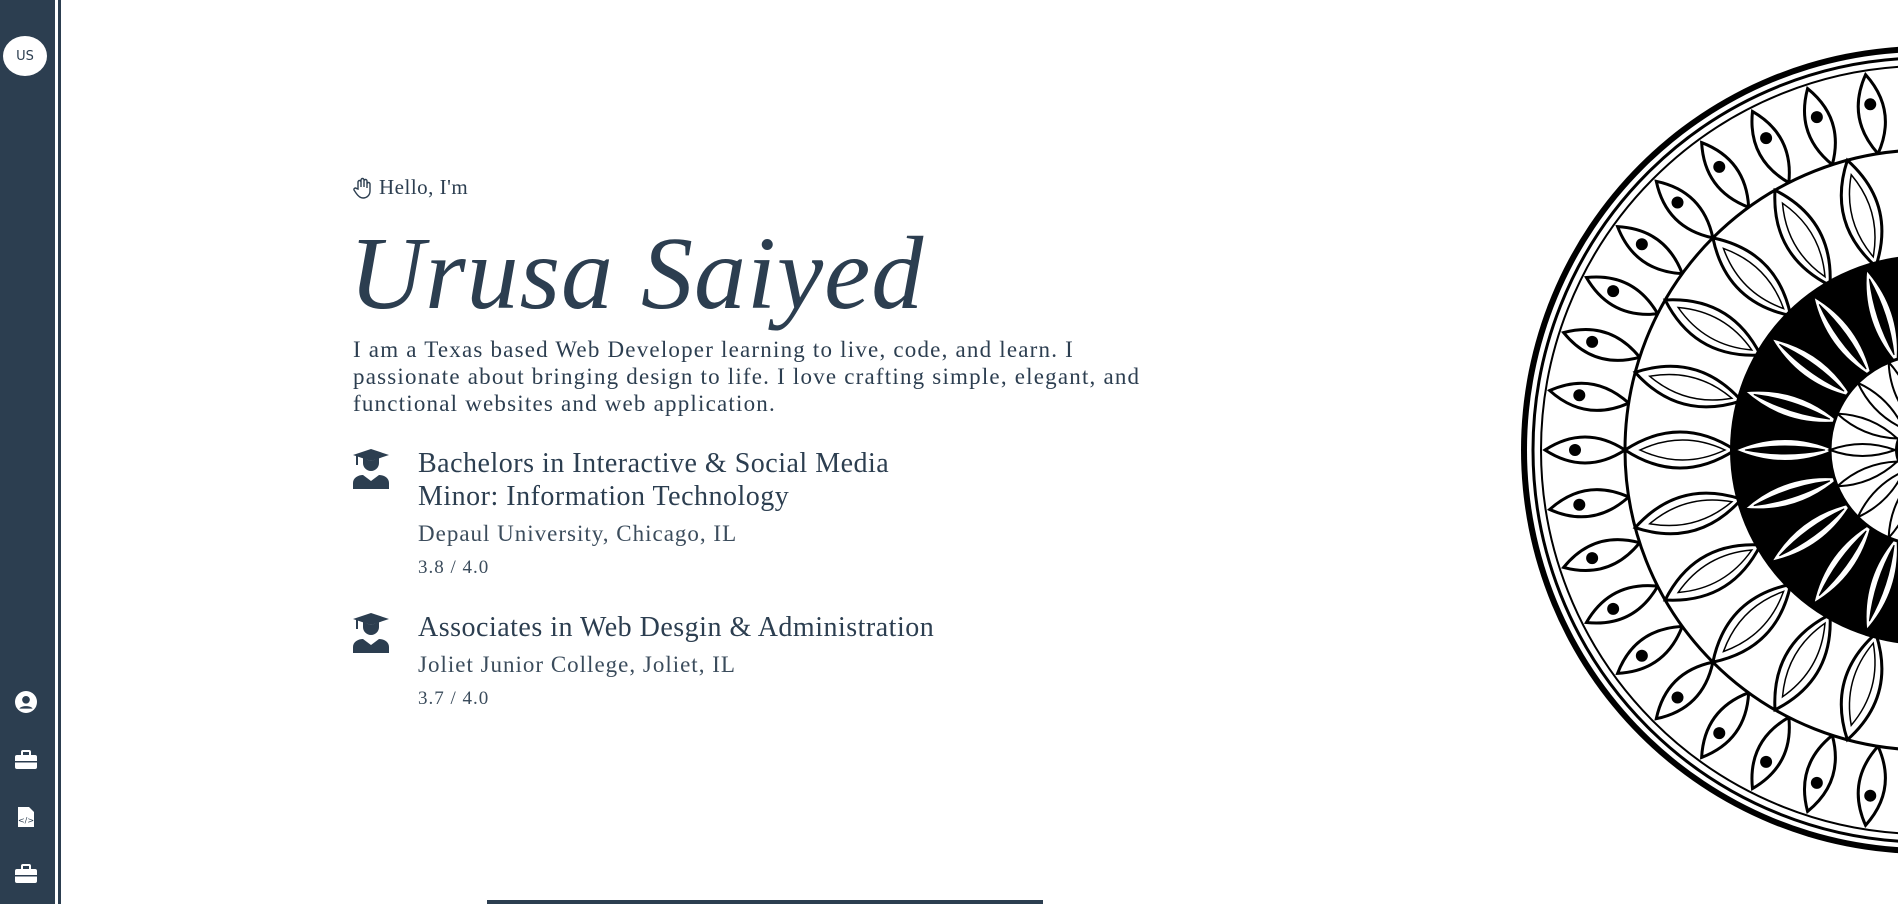  What do you see at coordinates (577, 664) in the screenshot?
I see `school-name: Joliet Junior College, Joliet, IL` at bounding box center [577, 664].